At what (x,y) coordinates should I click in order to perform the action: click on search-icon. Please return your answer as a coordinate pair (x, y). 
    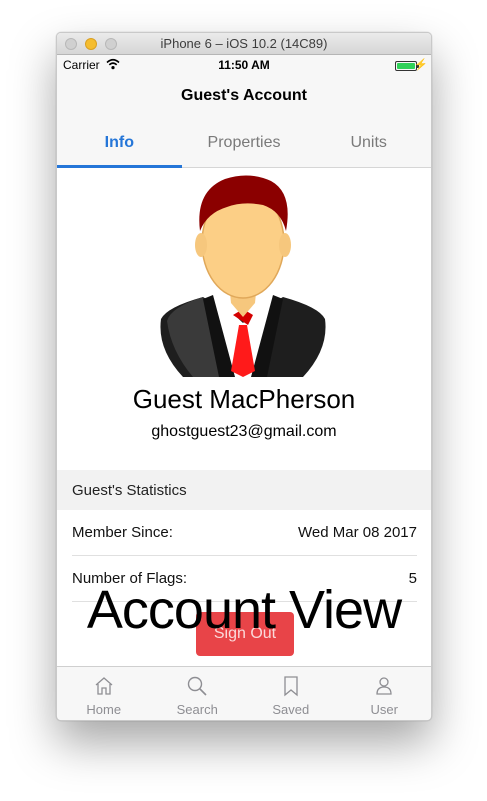
    Looking at the image, I should click on (197, 686).